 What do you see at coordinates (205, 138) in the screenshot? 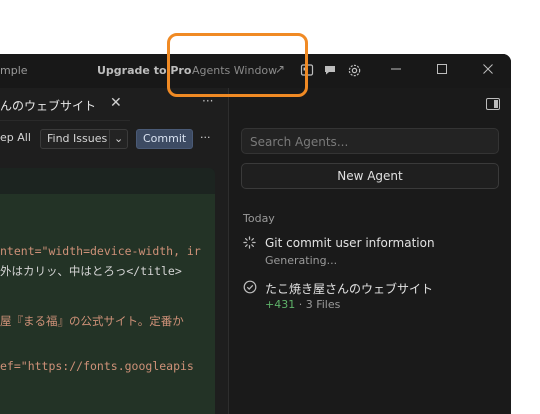
I see `actions-more-button: ···` at bounding box center [205, 138].